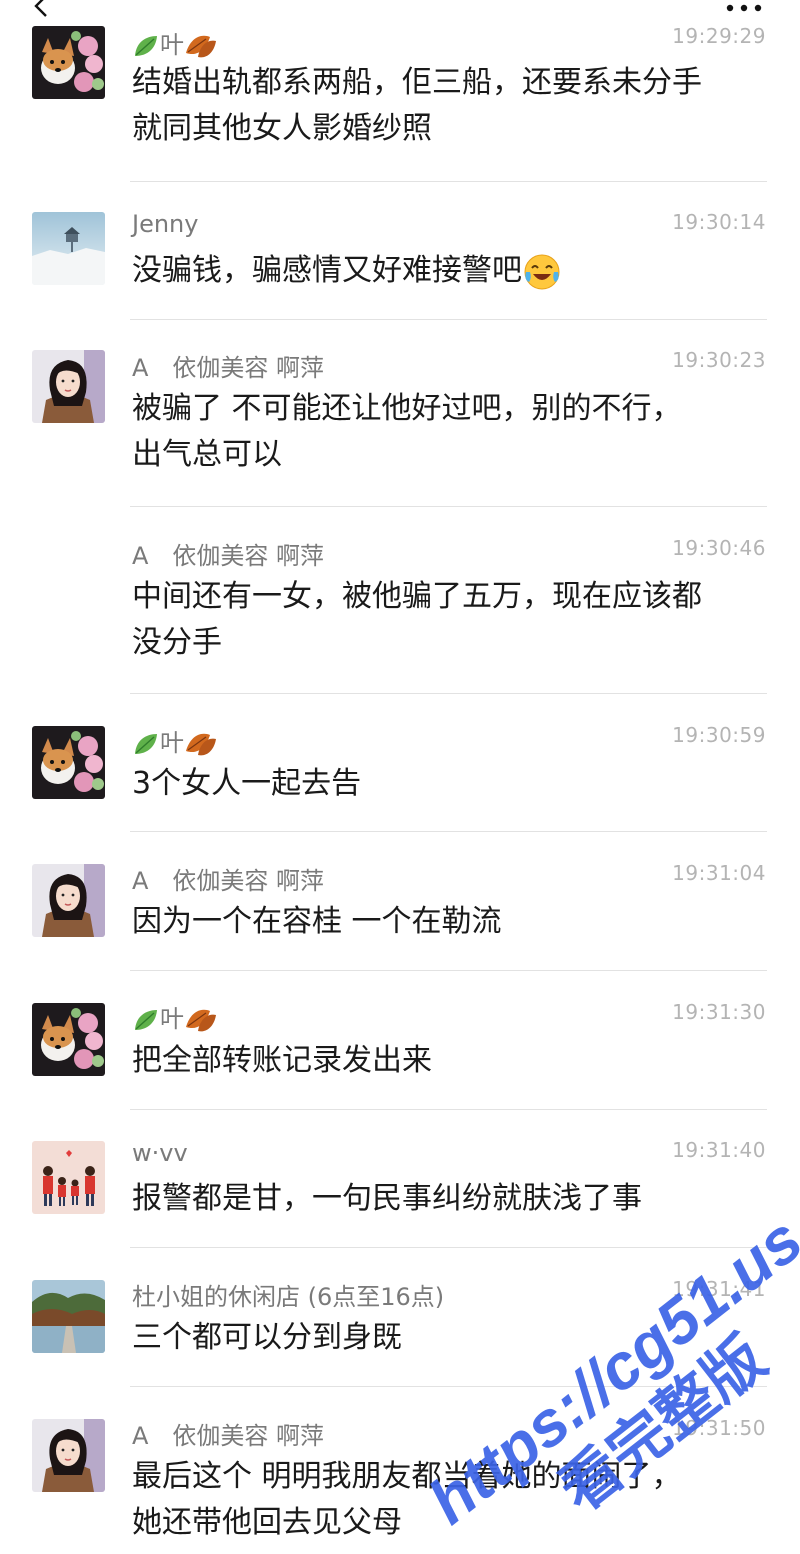  What do you see at coordinates (719, 222) in the screenshot?
I see `message-time: 19:30:14` at bounding box center [719, 222].